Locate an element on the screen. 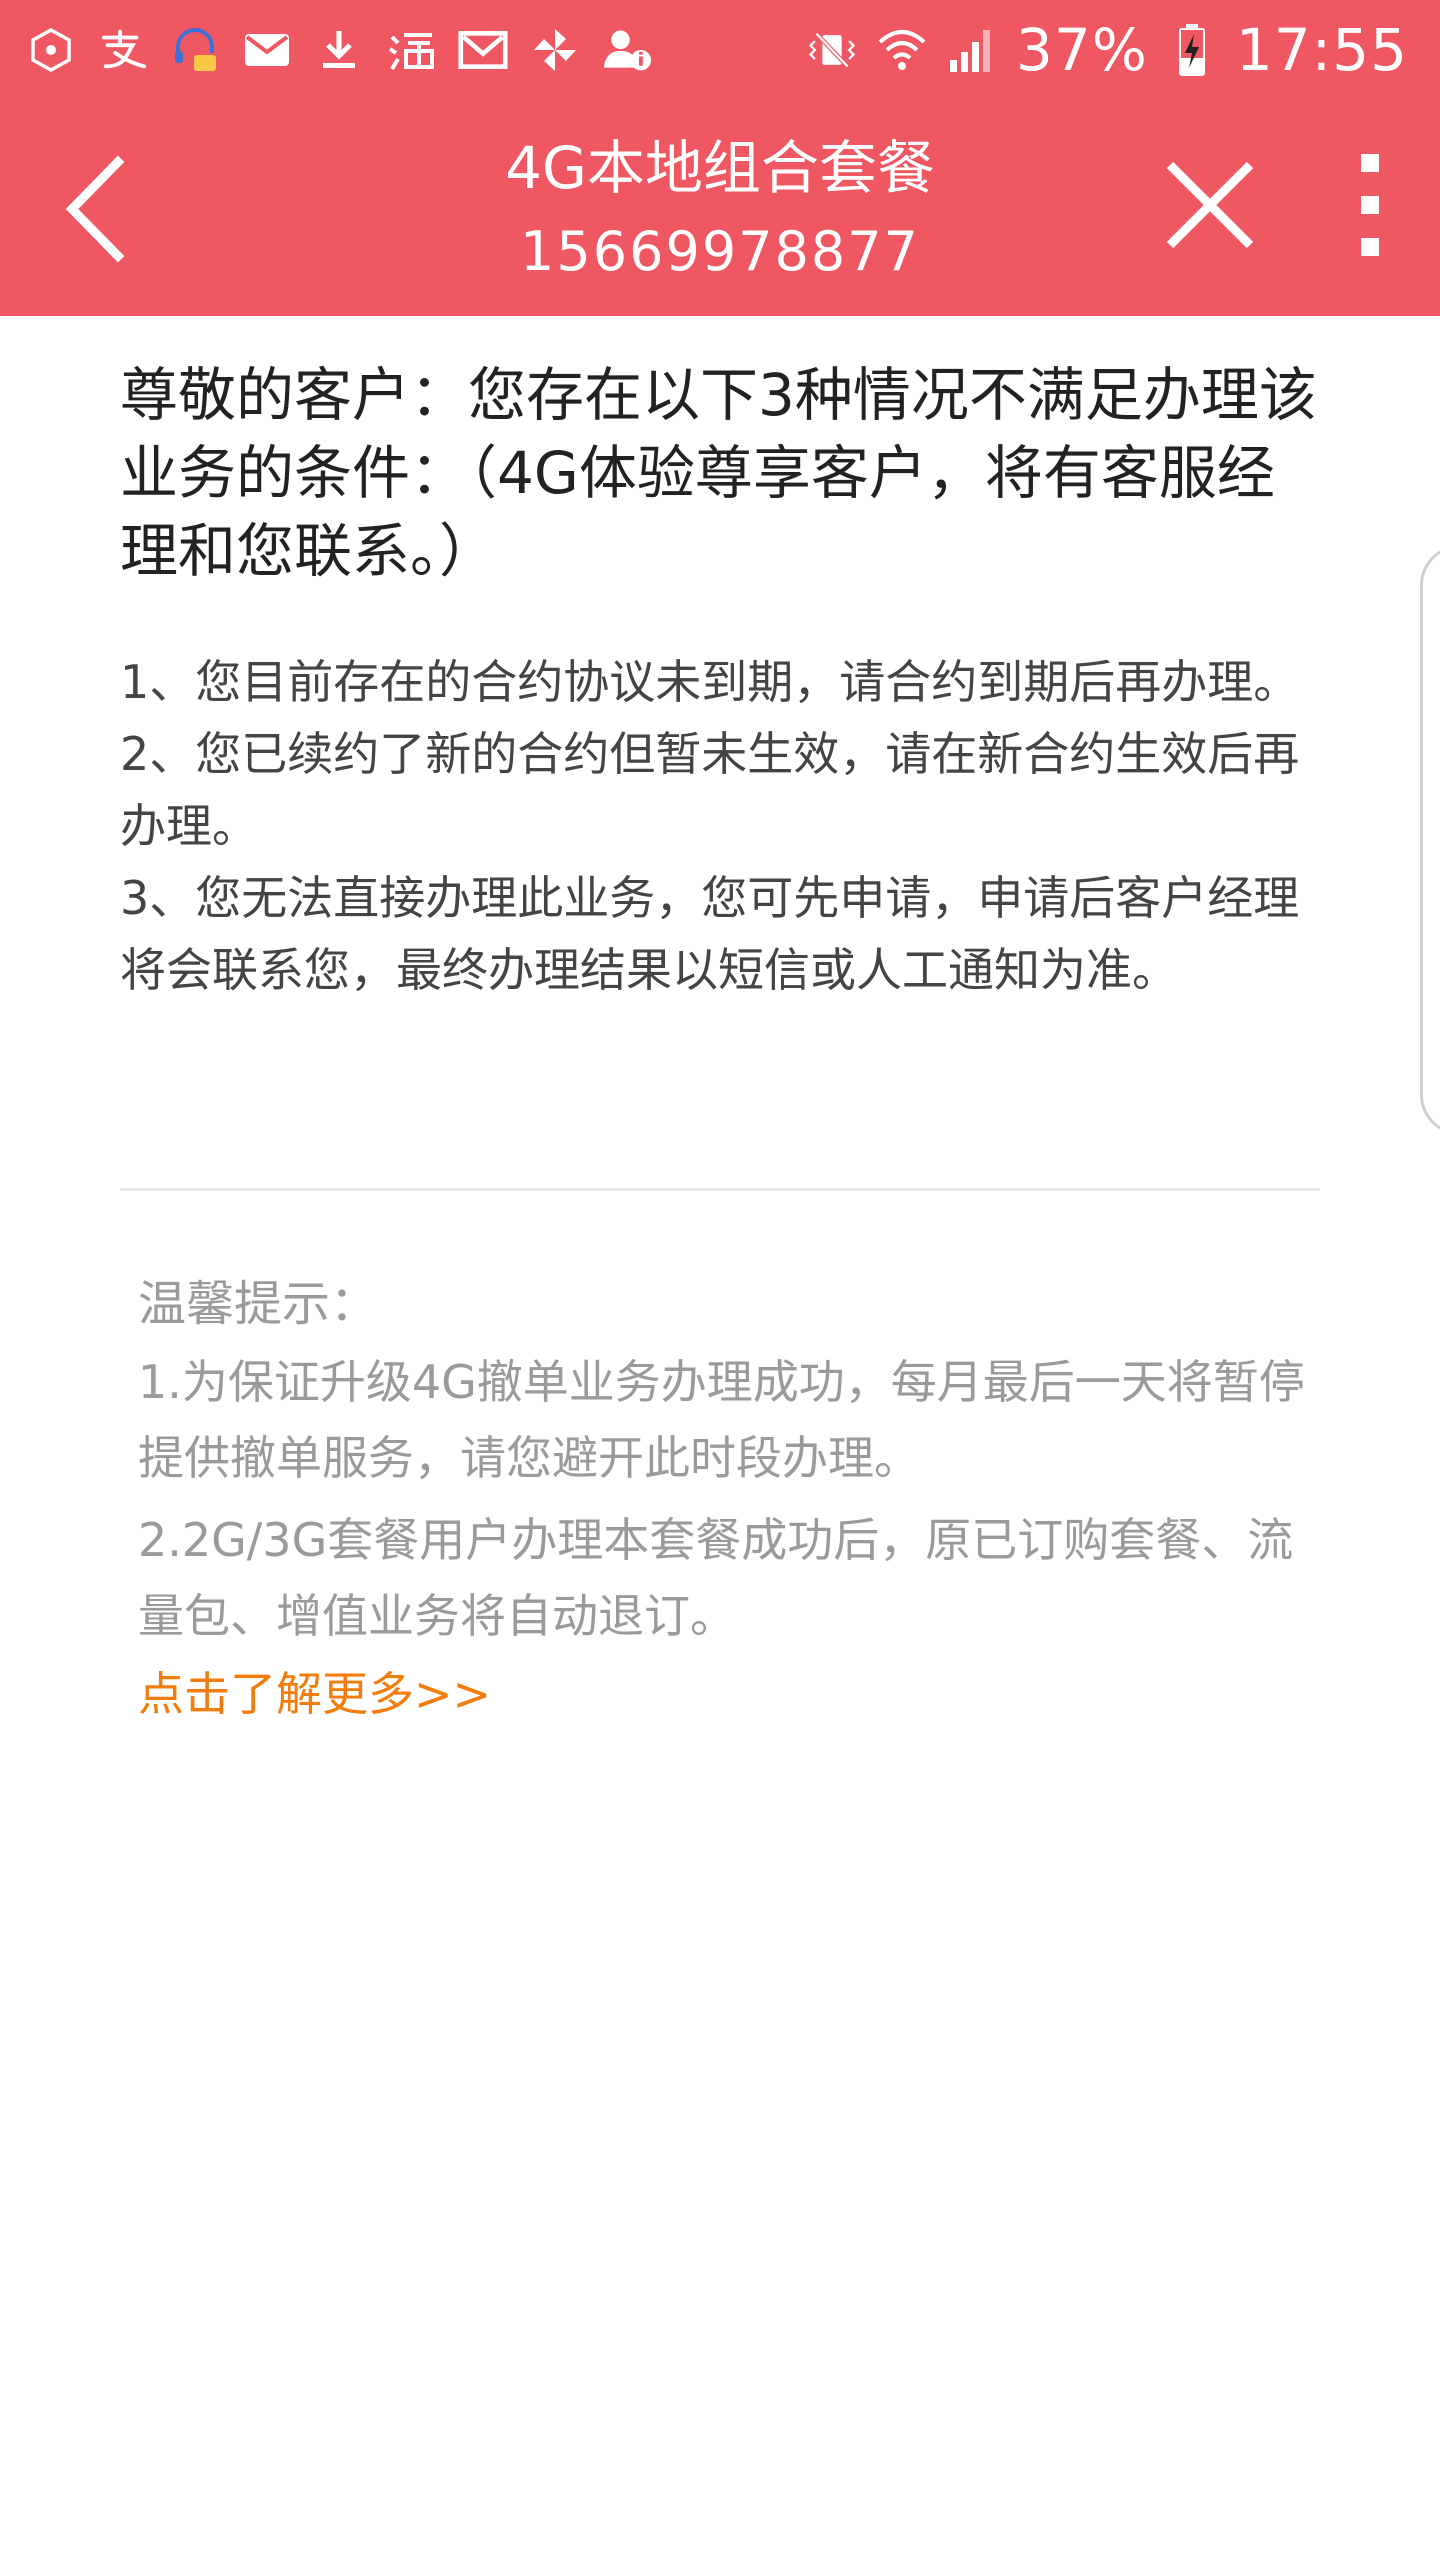 The width and height of the screenshot is (1440, 2560). close-button is located at coordinates (1210, 205).